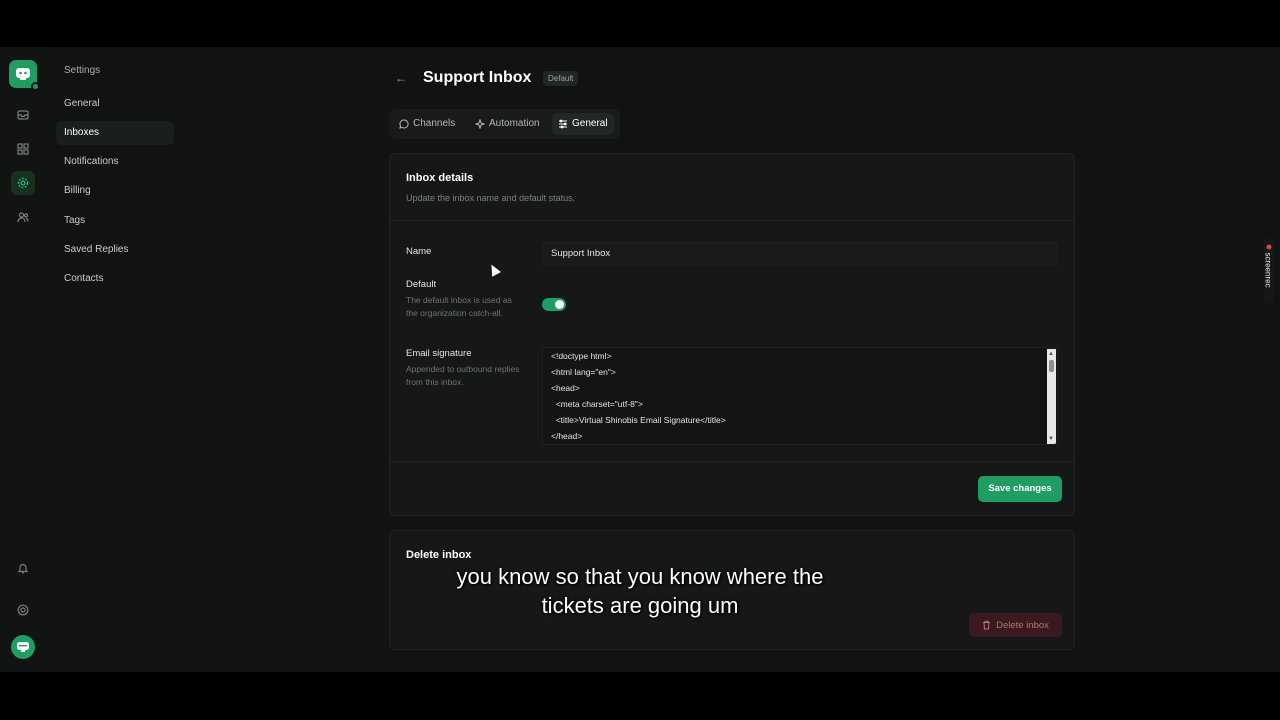 Image resolution: width=1280 pixels, height=720 pixels. What do you see at coordinates (23, 115) in the screenshot?
I see `inbox-icon` at bounding box center [23, 115].